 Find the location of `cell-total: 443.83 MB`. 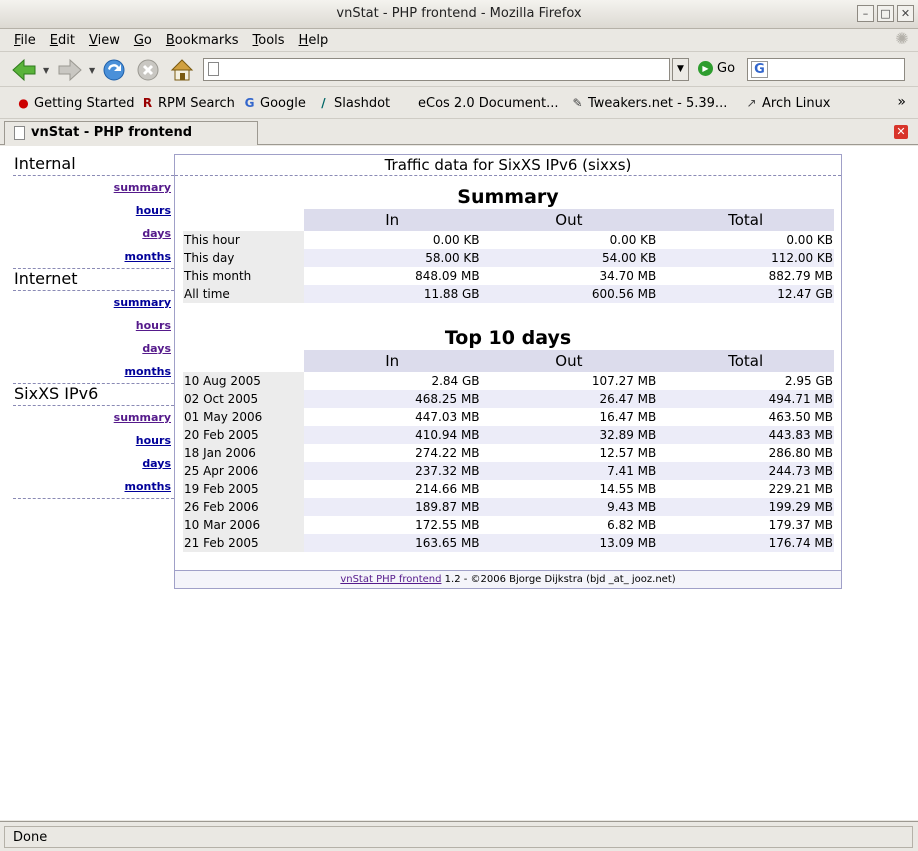

cell-total: 443.83 MB is located at coordinates (745, 435).